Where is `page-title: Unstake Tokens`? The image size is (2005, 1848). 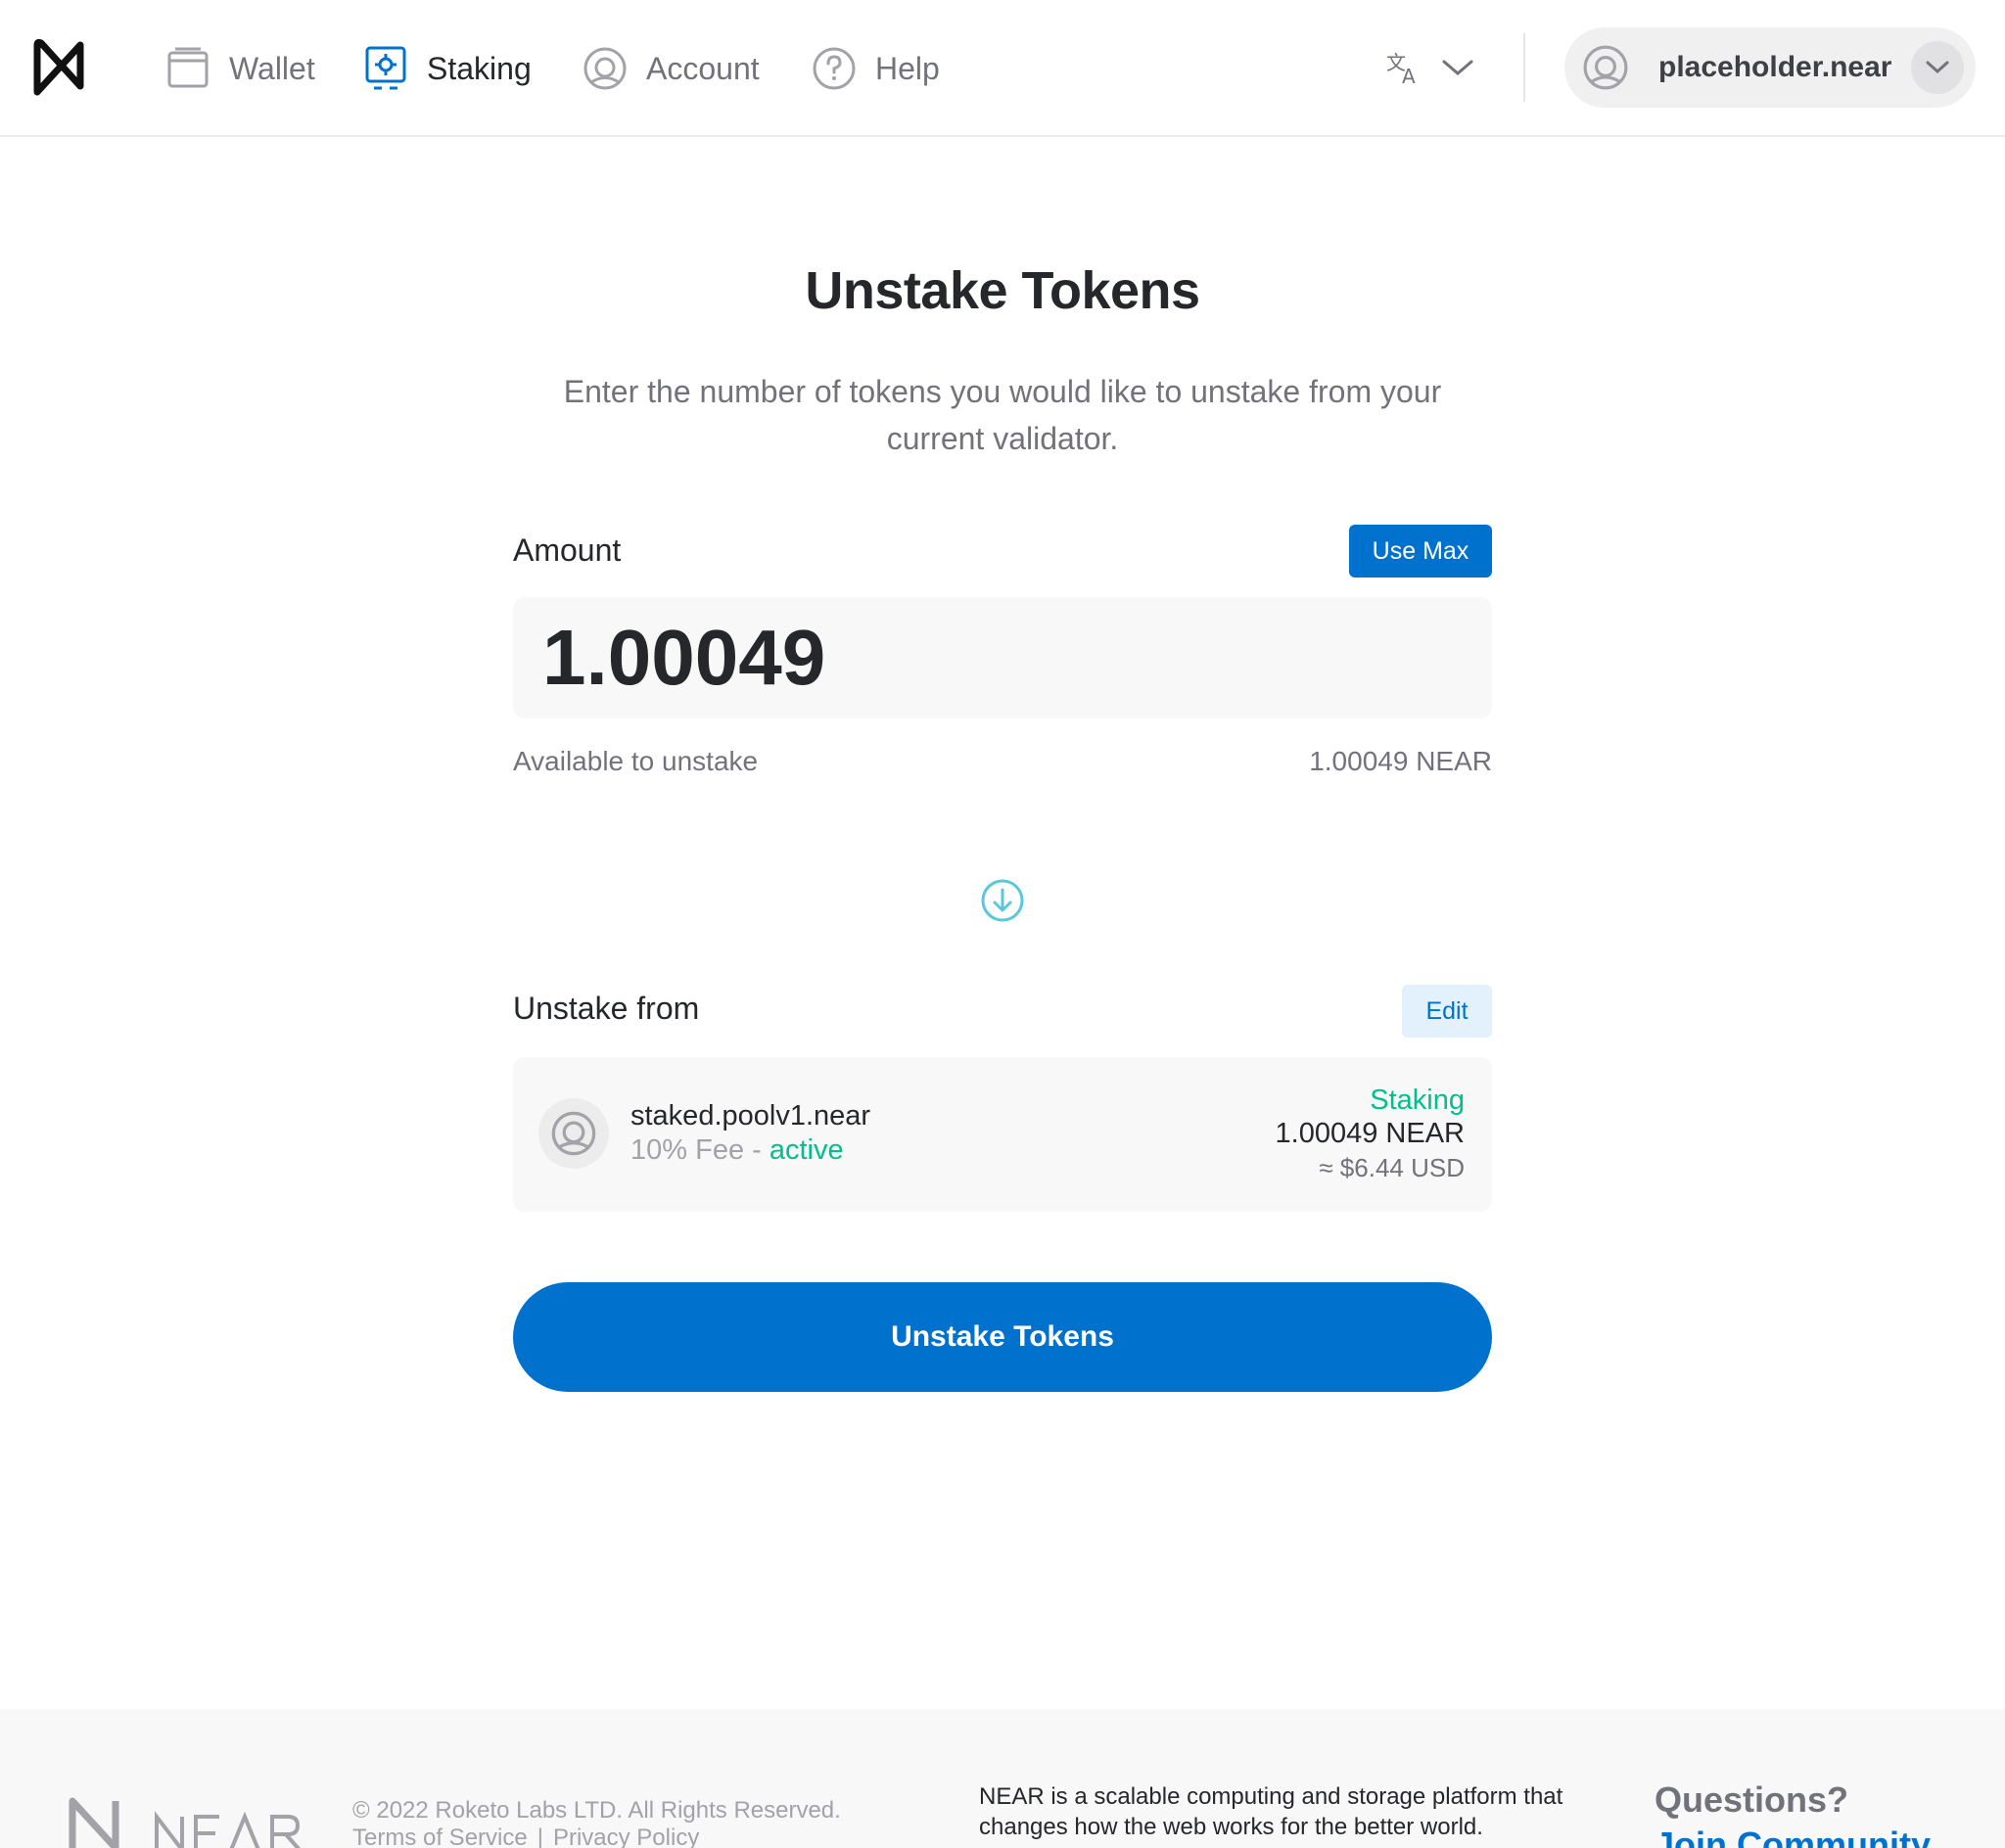 page-title: Unstake Tokens is located at coordinates (1002, 290).